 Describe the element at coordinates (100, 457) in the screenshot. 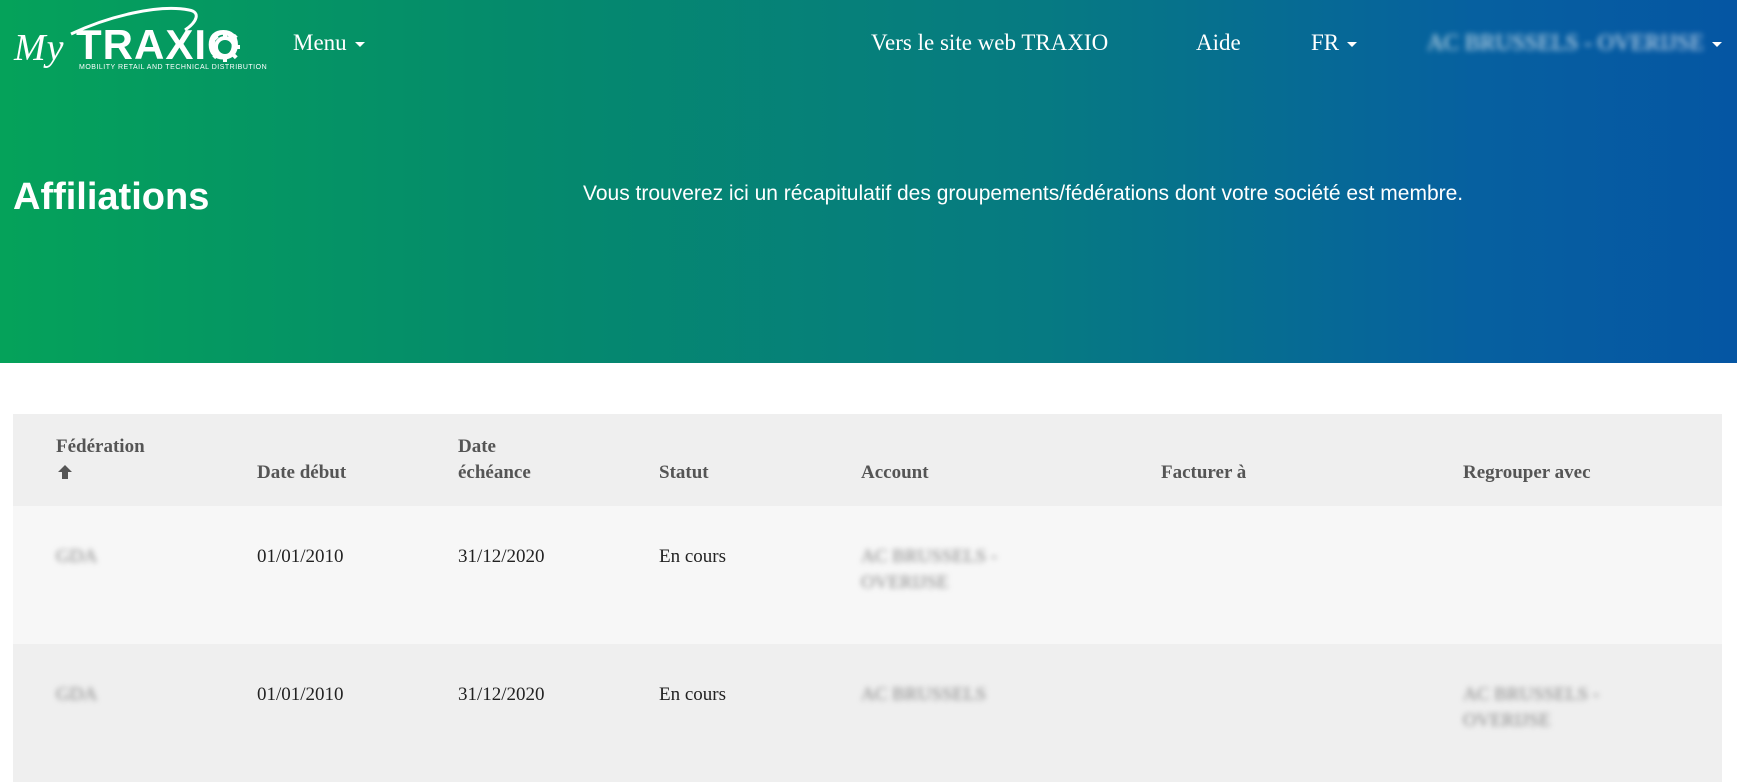

I see `column-header-federation: Fédération` at that location.